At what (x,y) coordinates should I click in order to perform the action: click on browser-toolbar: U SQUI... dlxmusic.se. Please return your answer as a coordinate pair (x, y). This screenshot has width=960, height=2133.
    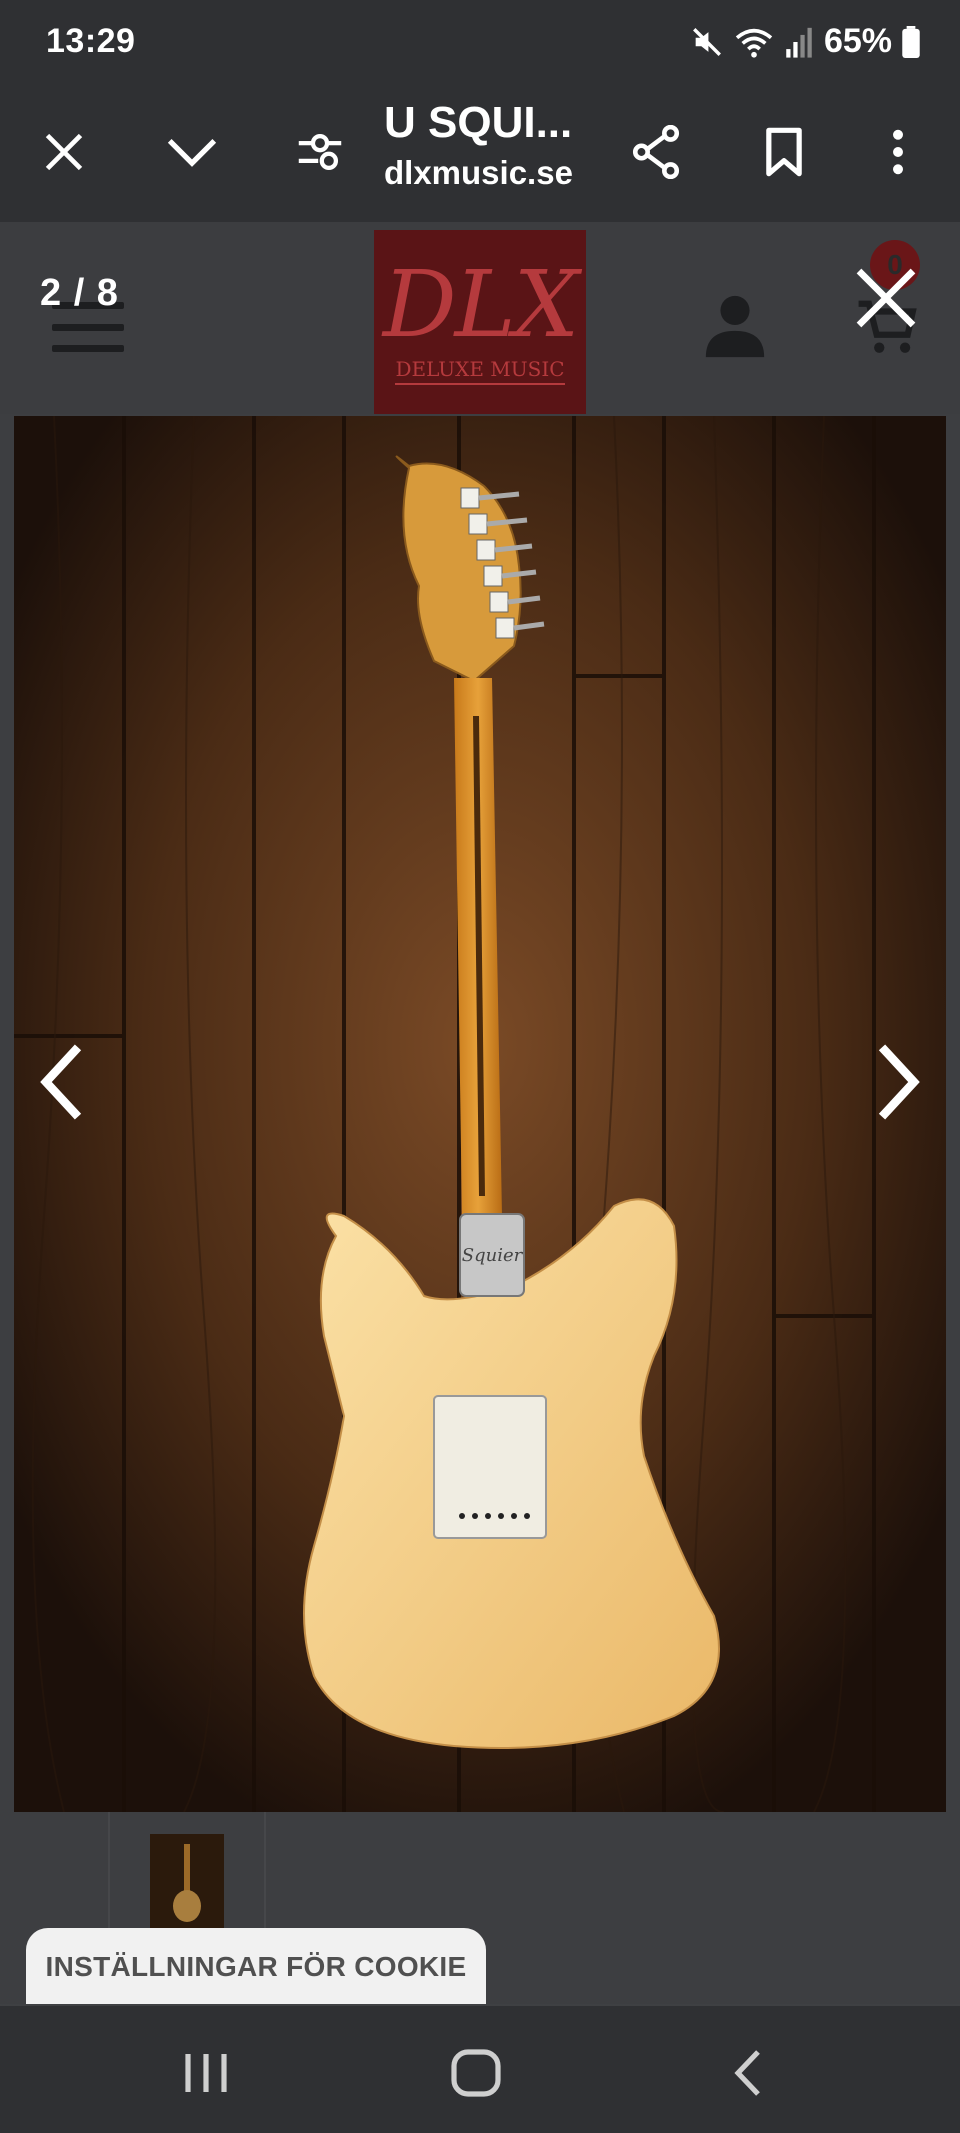
    Looking at the image, I should click on (480, 155).